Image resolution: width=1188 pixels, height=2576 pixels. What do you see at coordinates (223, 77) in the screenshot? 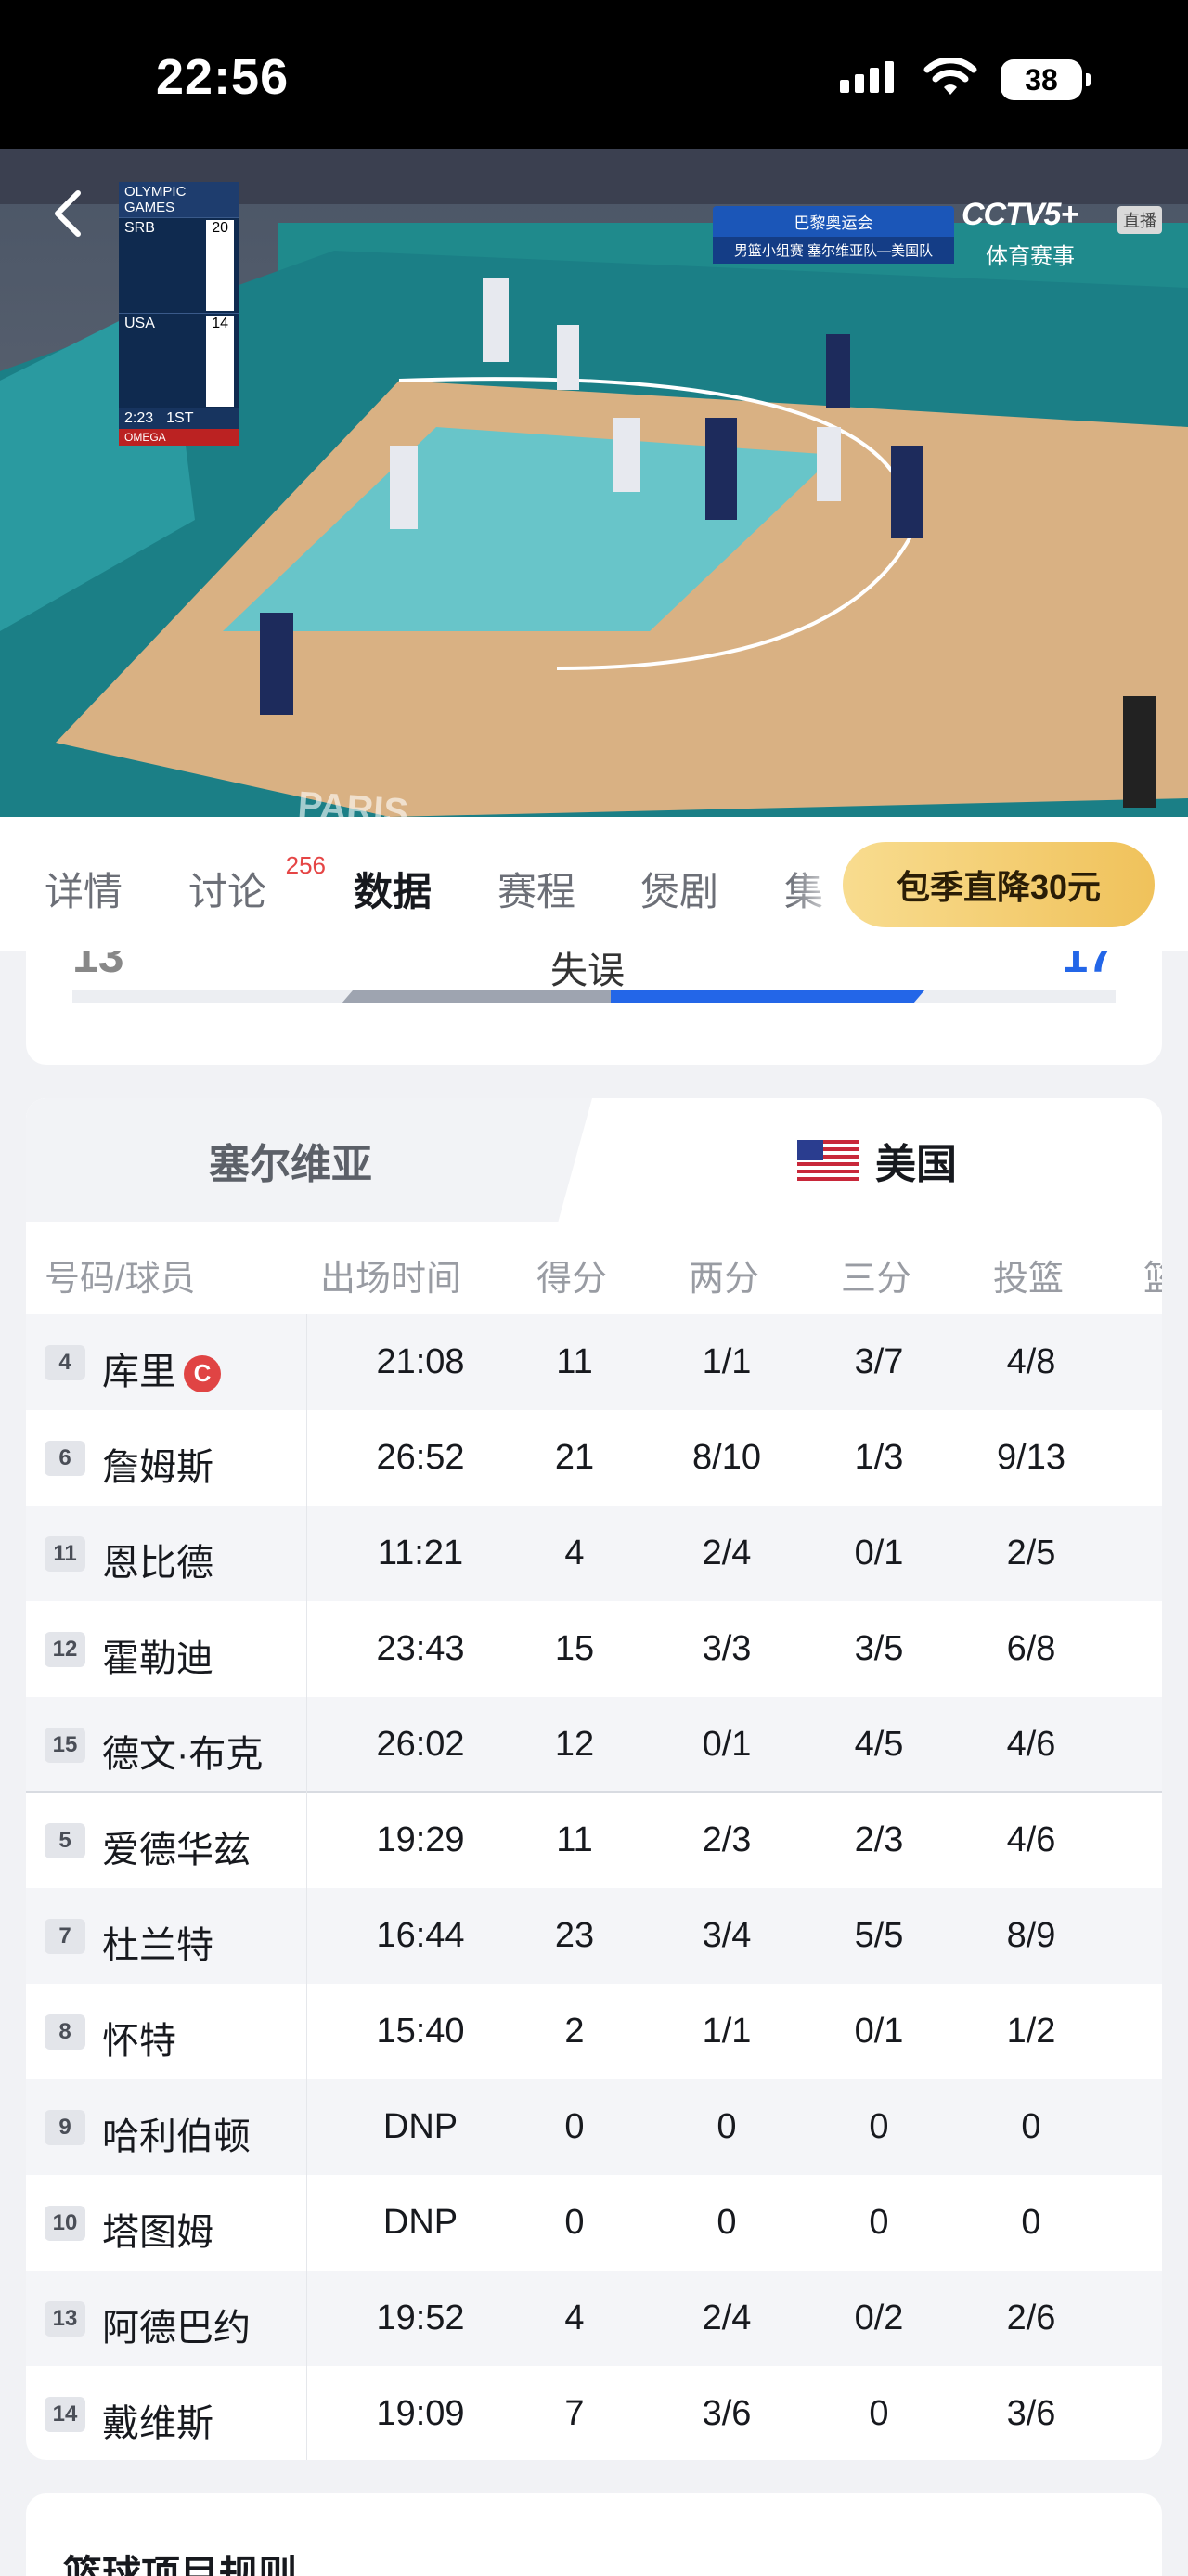
I see `status-time: 22:56` at bounding box center [223, 77].